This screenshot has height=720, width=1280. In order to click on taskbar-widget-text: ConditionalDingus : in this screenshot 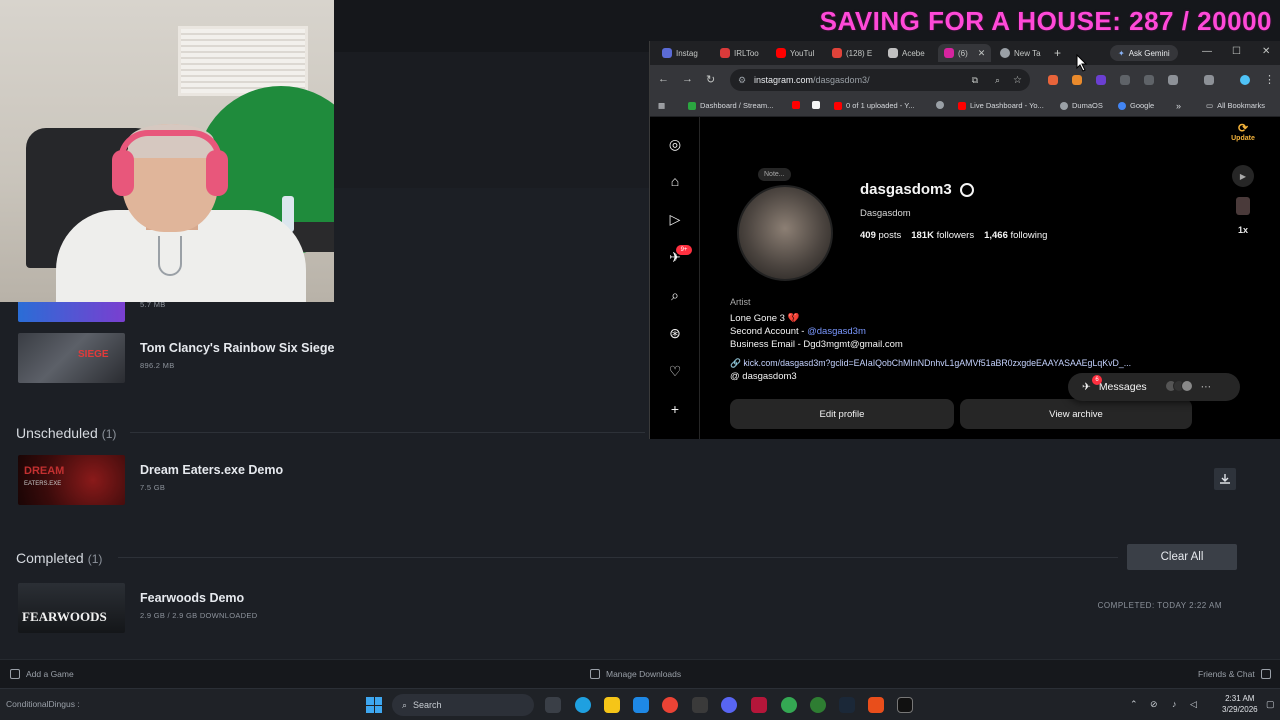, I will do `click(43, 704)`.